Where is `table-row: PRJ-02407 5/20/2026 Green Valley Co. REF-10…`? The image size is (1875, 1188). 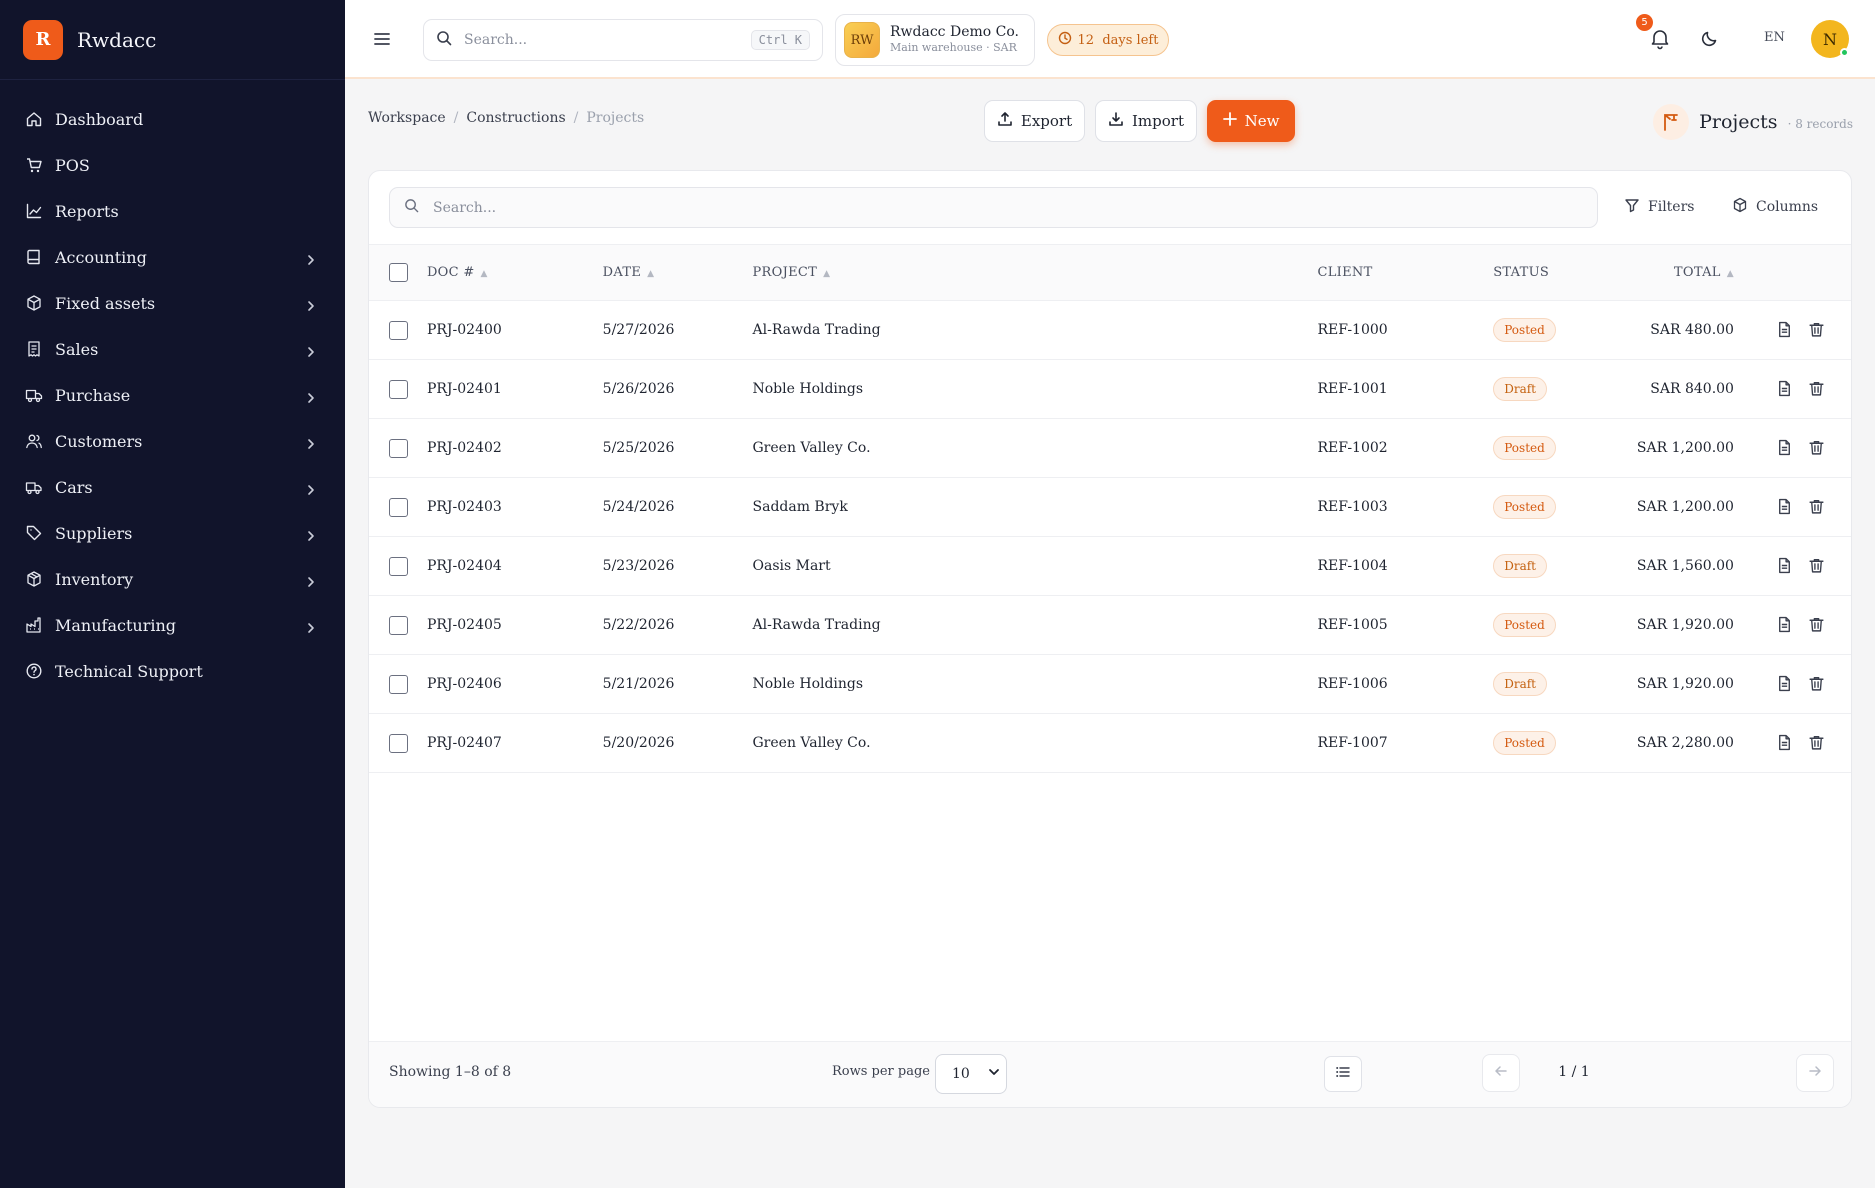 table-row: PRJ-02407 5/20/2026 Green Valley Co. REF-10… is located at coordinates (1110, 743).